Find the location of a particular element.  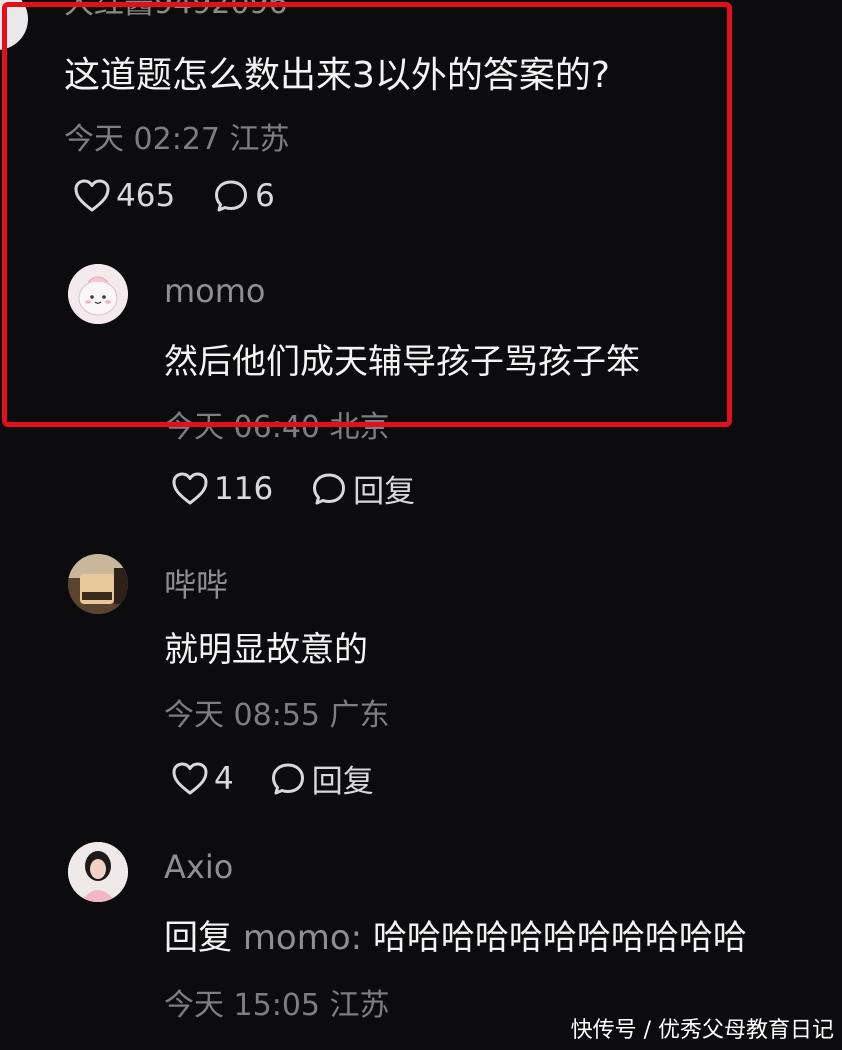

reply-meta-momo: 今天 06:40 北京 is located at coordinates (277, 424).